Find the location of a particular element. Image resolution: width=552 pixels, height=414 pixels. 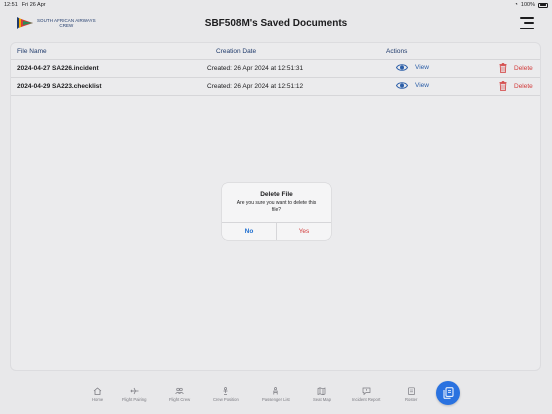

tab-flight-pairing: Flight Pairing is located at coordinates (134, 394).